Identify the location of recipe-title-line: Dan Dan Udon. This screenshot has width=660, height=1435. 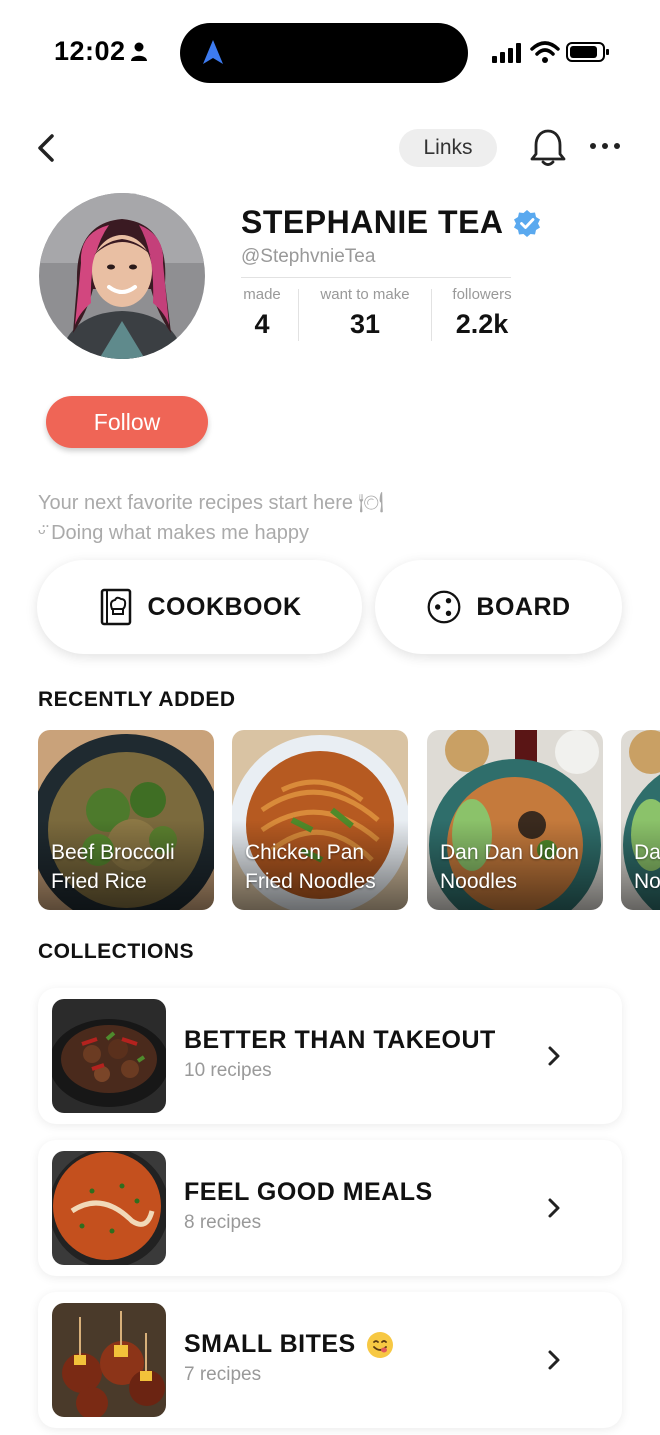
(509, 852).